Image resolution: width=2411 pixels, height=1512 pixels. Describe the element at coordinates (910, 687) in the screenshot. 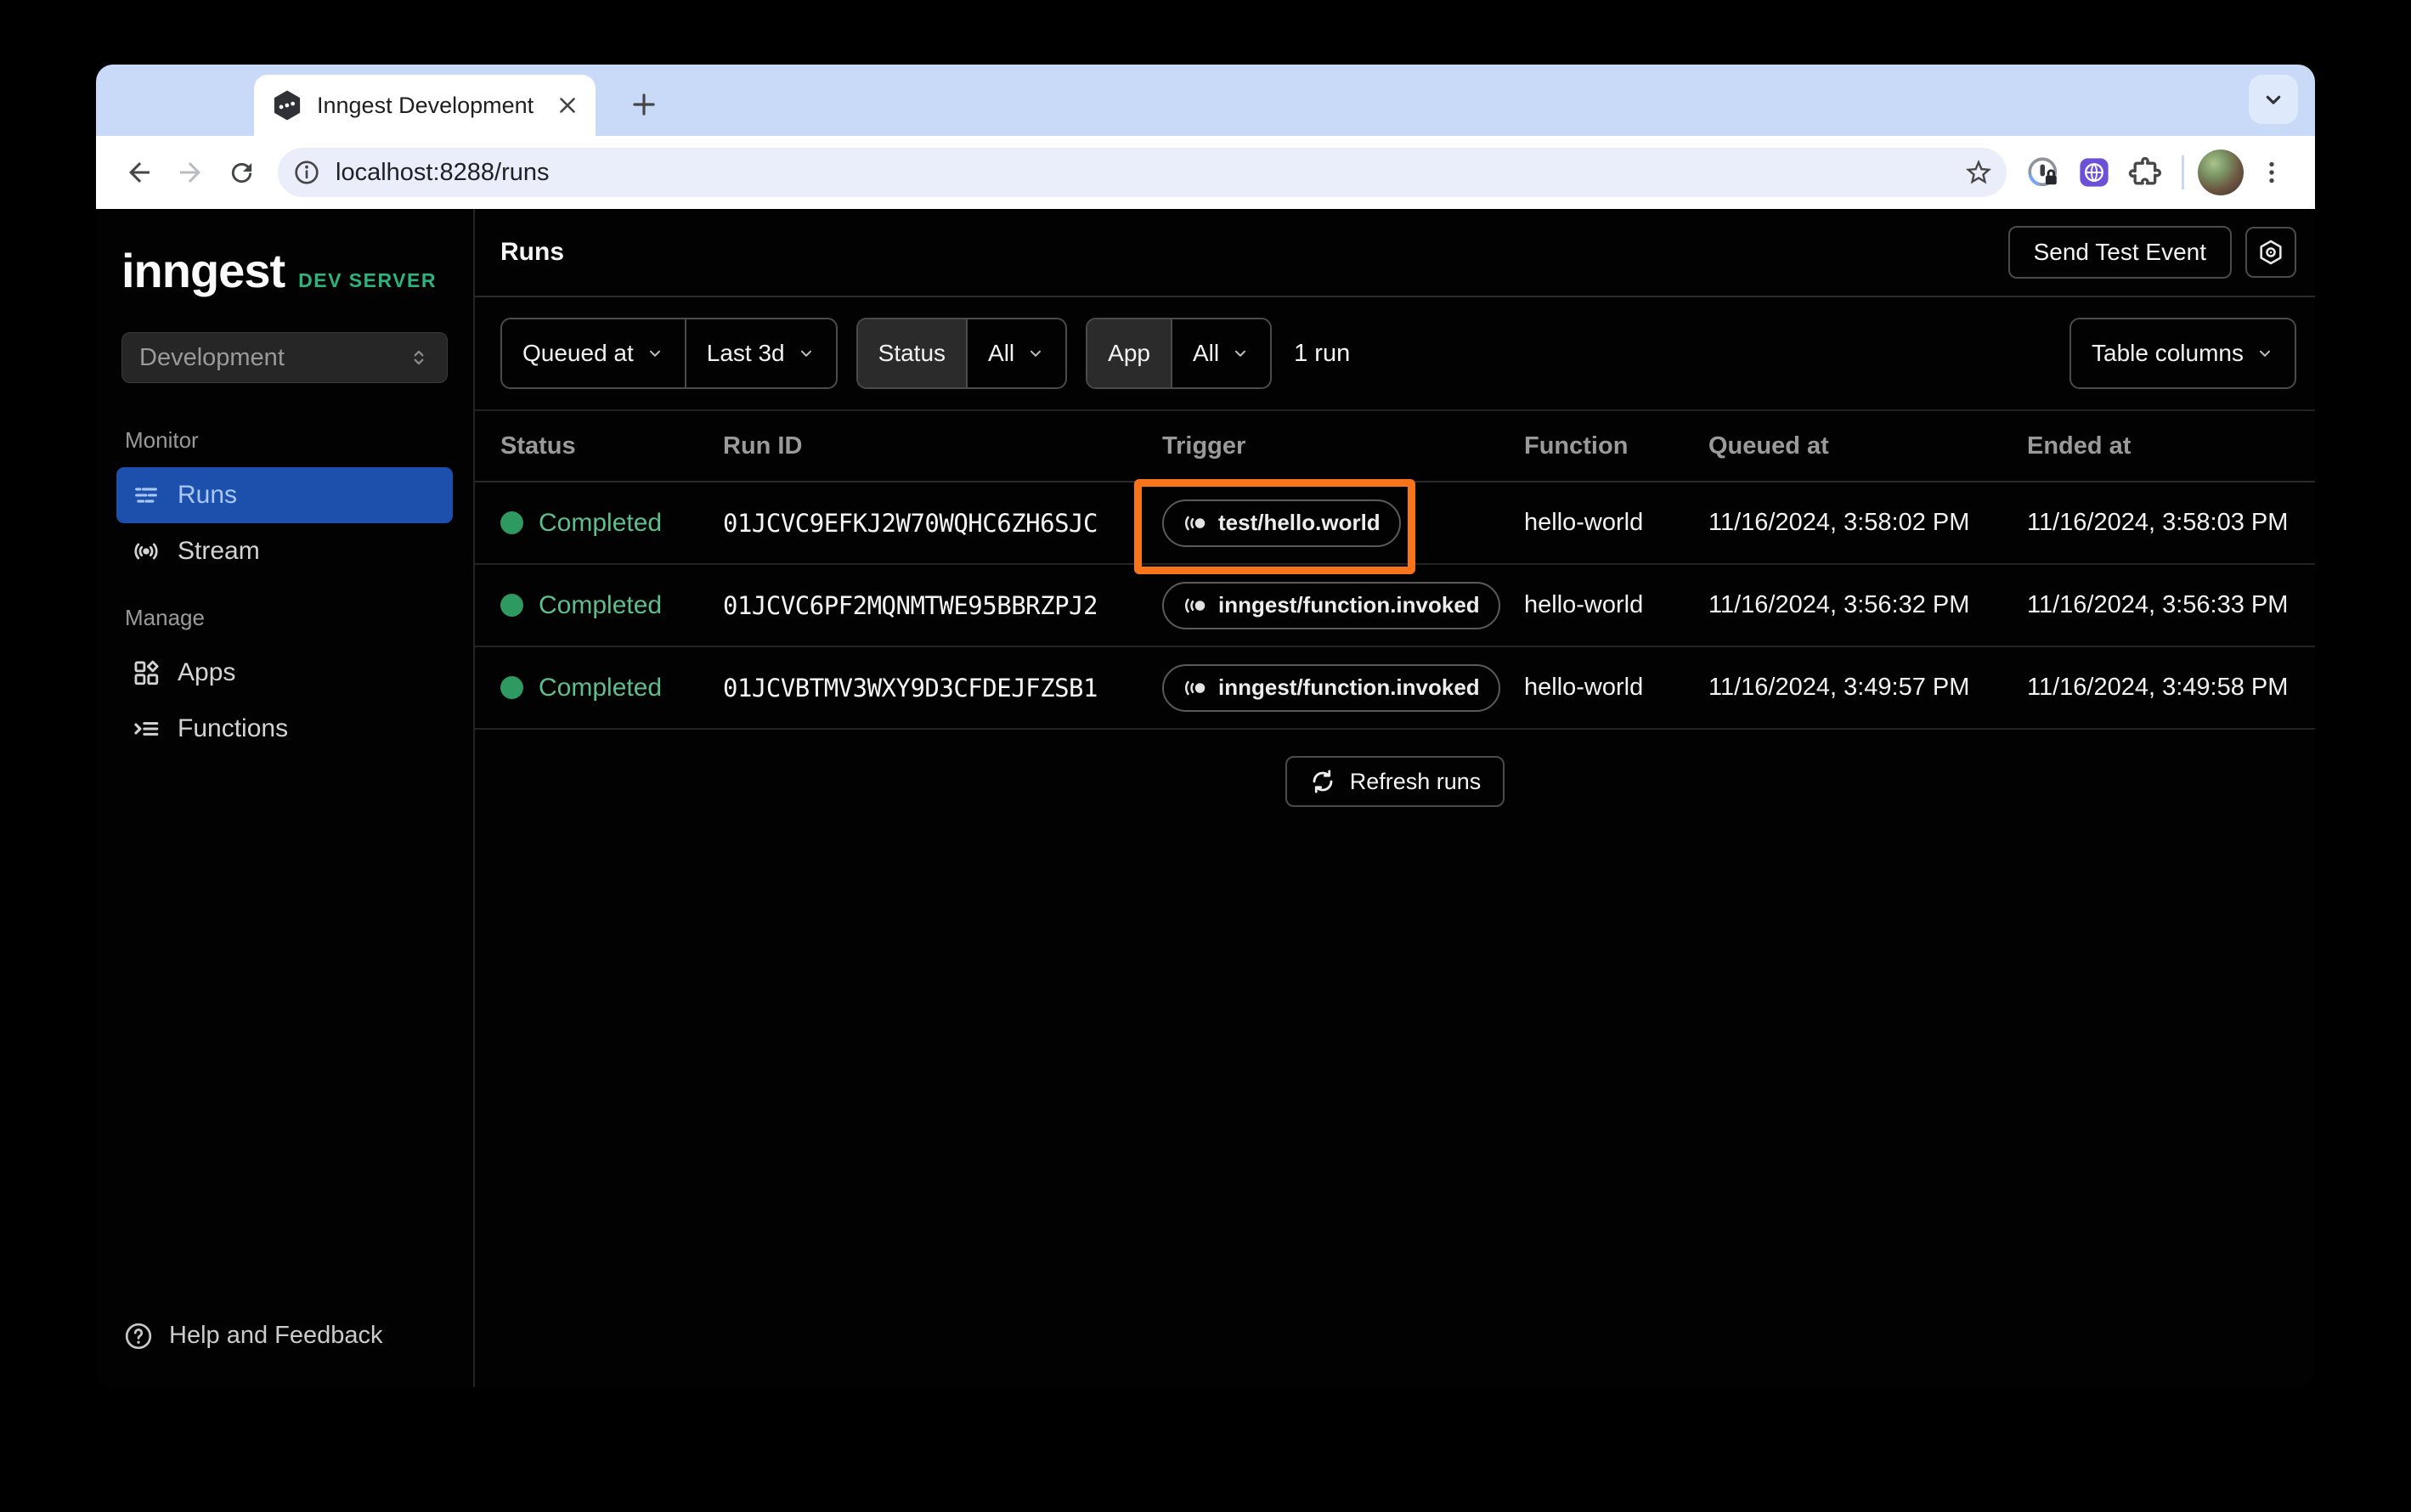

I see `run-id: 01JCVBTMV3WXY9D3CFDEJFZSB1` at that location.